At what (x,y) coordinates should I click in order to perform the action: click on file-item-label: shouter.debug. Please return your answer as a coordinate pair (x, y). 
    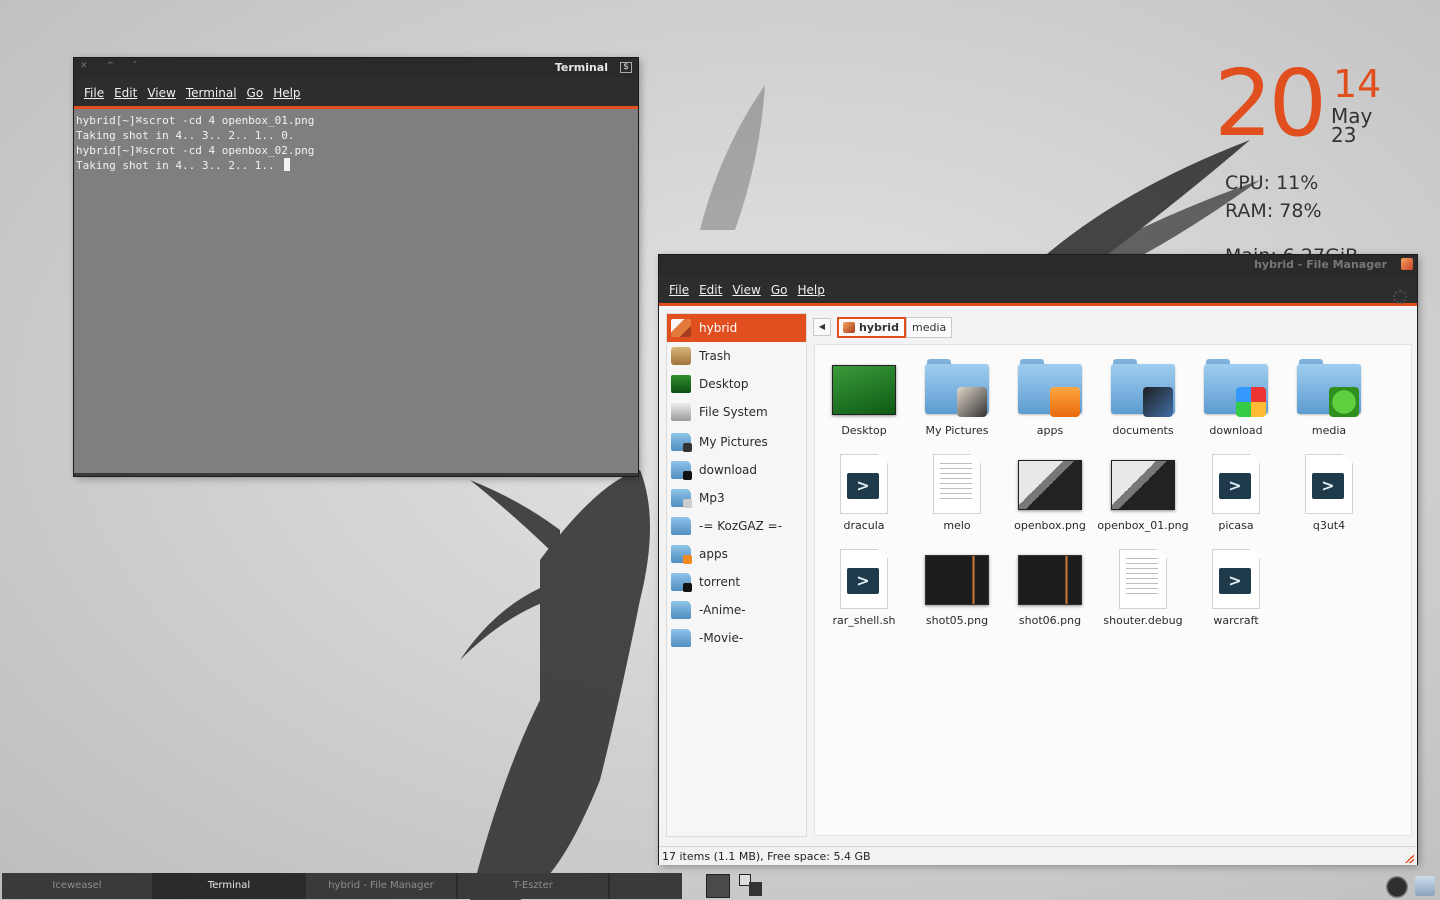
    Looking at the image, I should click on (1143, 620).